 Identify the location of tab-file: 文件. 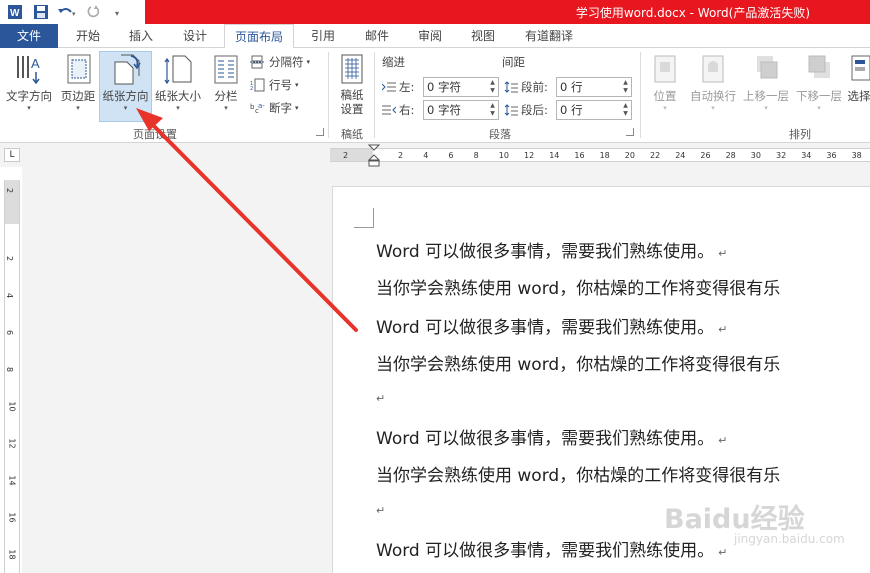
(29, 36).